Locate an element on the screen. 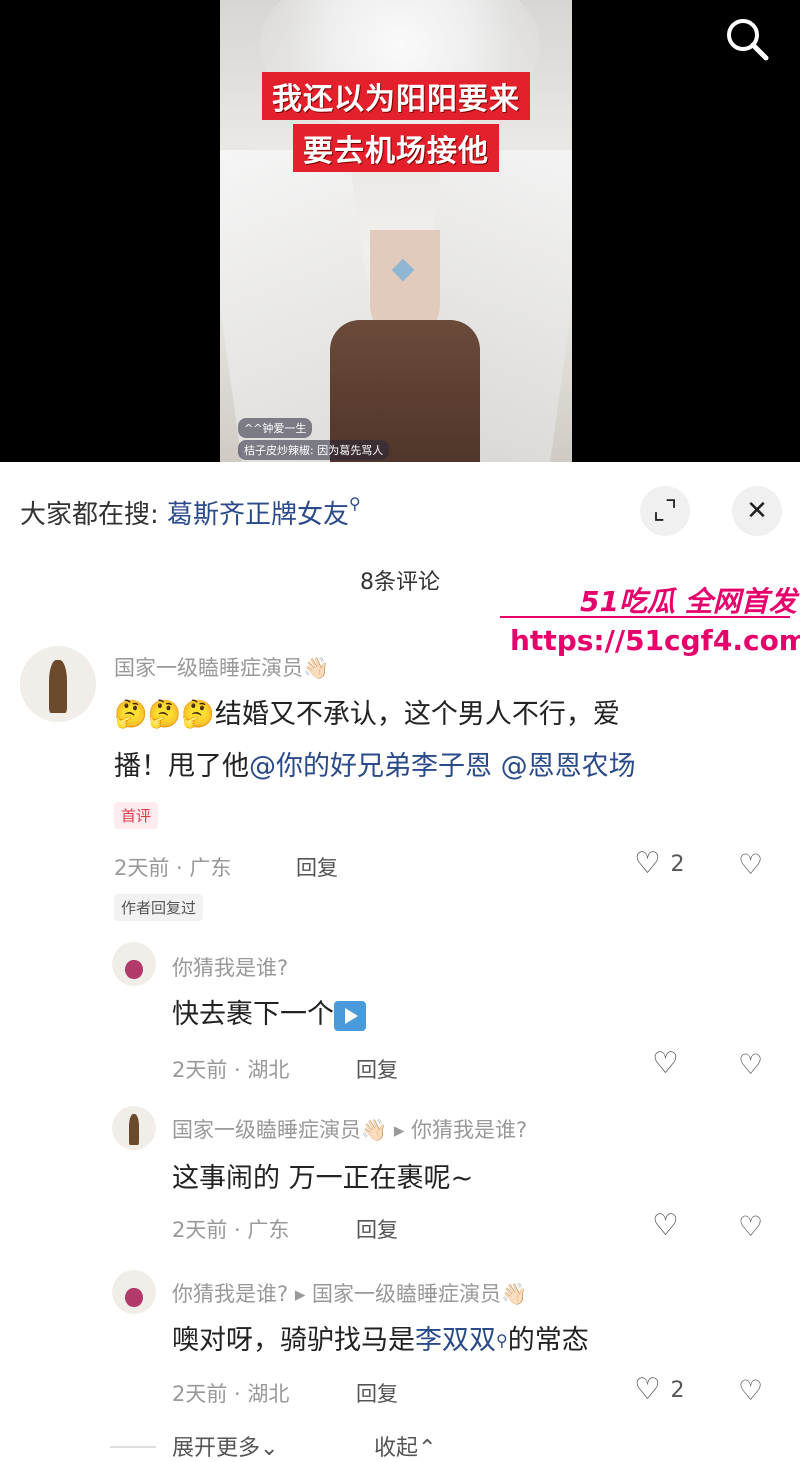 The image size is (800, 1462). comment-text: 播！甩了他@你的好兄弟李子恩 @恩恩农场 is located at coordinates (375, 767).